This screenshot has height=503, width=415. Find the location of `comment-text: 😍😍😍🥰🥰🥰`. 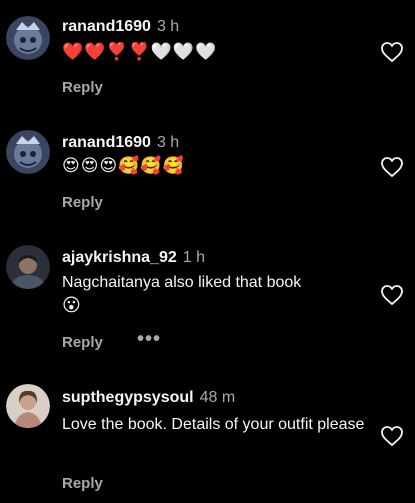

comment-text: 😍😍😍🥰🥰🥰 is located at coordinates (123, 165).